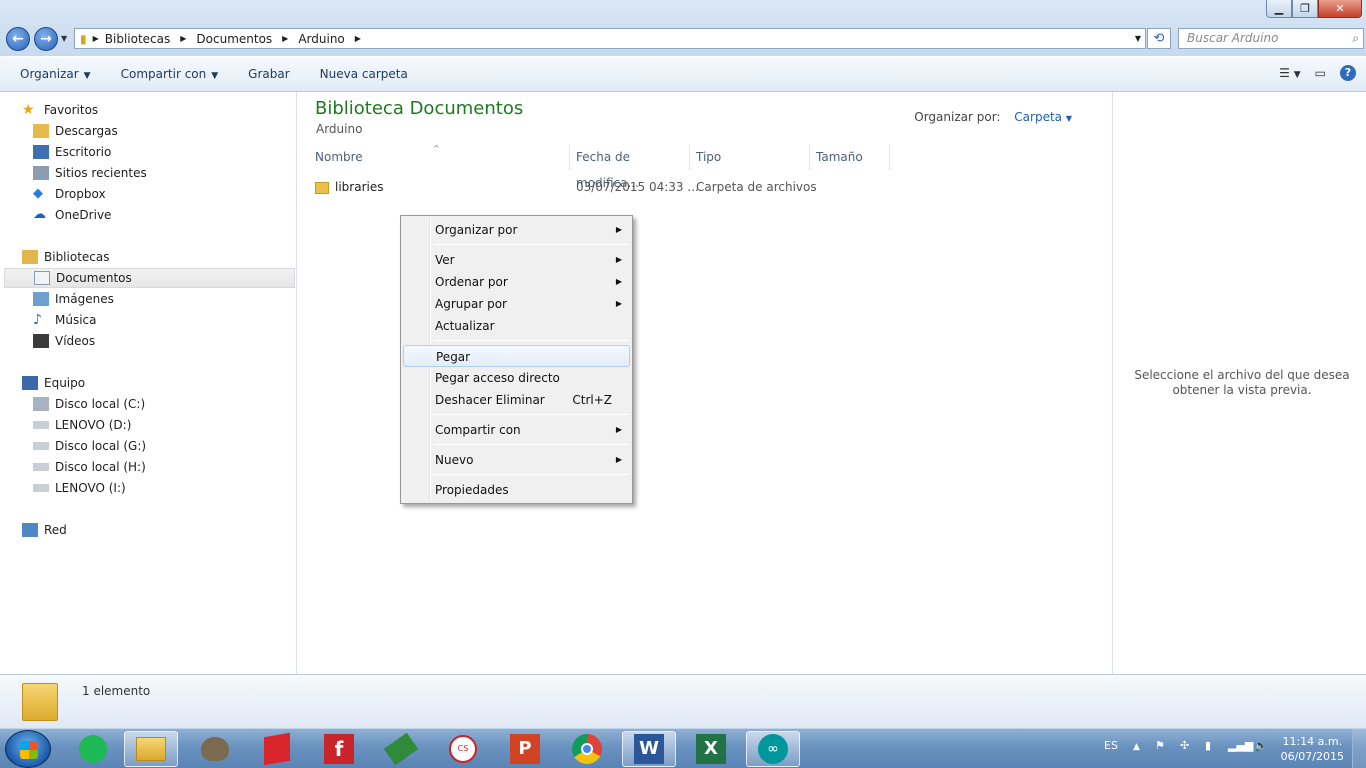 This screenshot has width=1366, height=768. What do you see at coordinates (76, 320) in the screenshot?
I see `nav-label: Música` at bounding box center [76, 320].